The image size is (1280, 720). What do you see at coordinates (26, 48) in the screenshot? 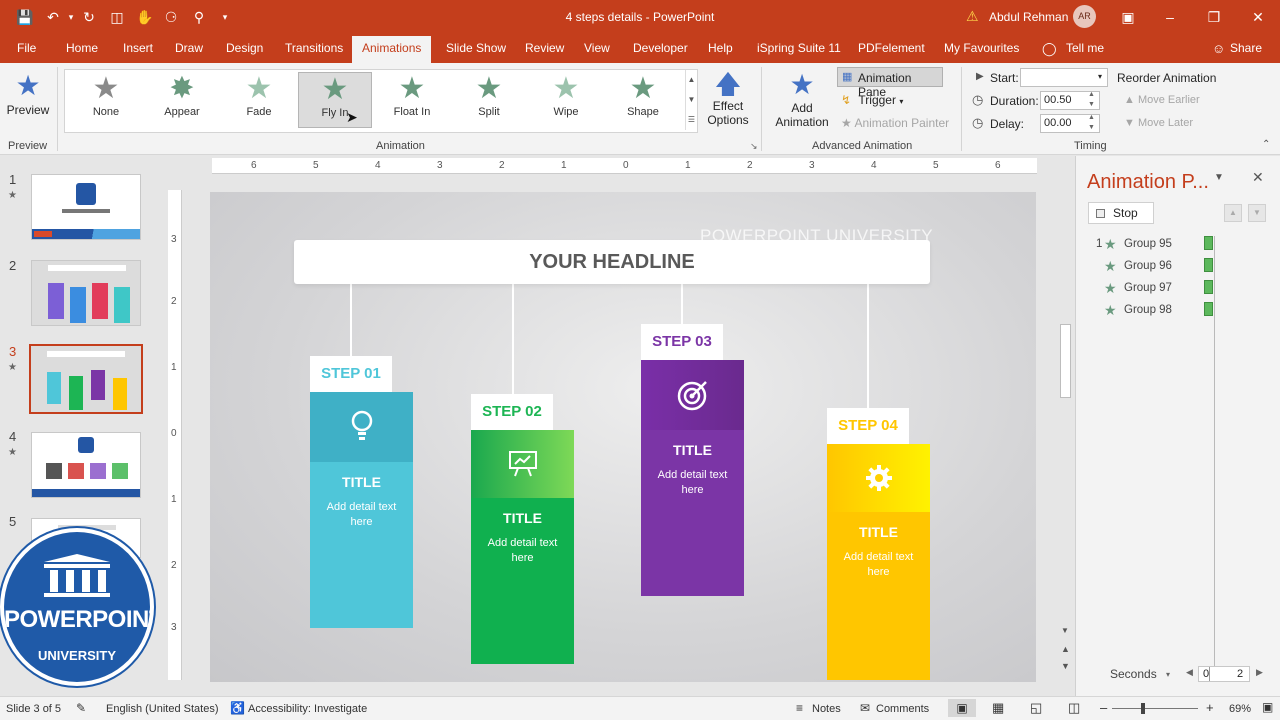
I see `tab-file: File` at bounding box center [26, 48].